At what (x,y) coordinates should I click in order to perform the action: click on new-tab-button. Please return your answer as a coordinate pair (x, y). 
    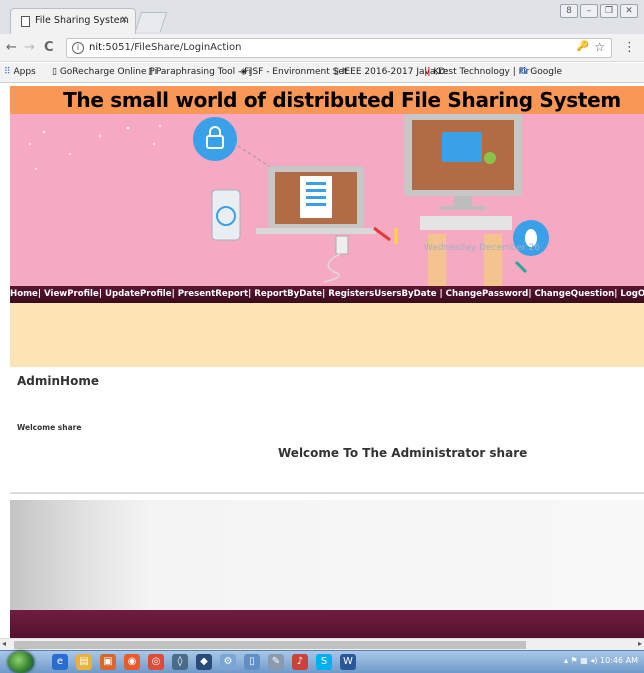
    Looking at the image, I should click on (151, 22).